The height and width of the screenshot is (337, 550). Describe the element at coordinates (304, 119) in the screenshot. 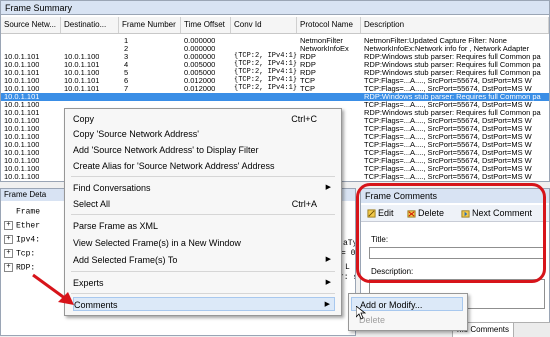

I see `shortcut-copy: Ctrl+C` at that location.